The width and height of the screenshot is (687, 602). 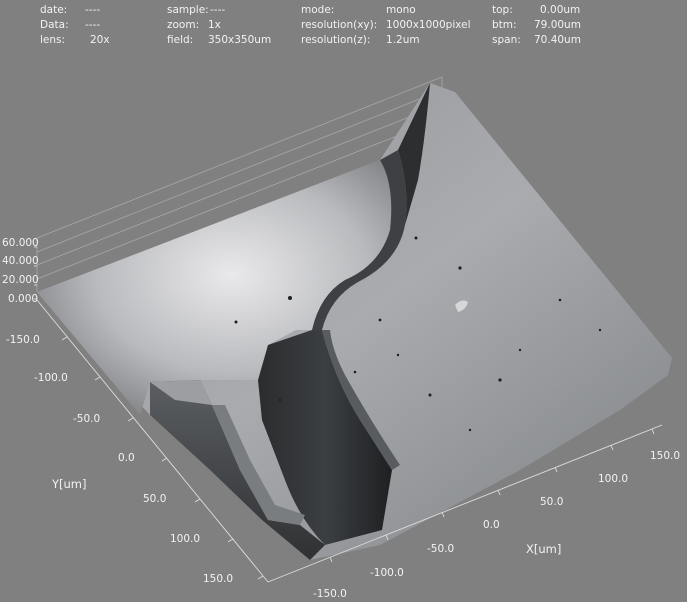 What do you see at coordinates (440, 549) in the screenshot?
I see `x-tick-label: -50.0` at bounding box center [440, 549].